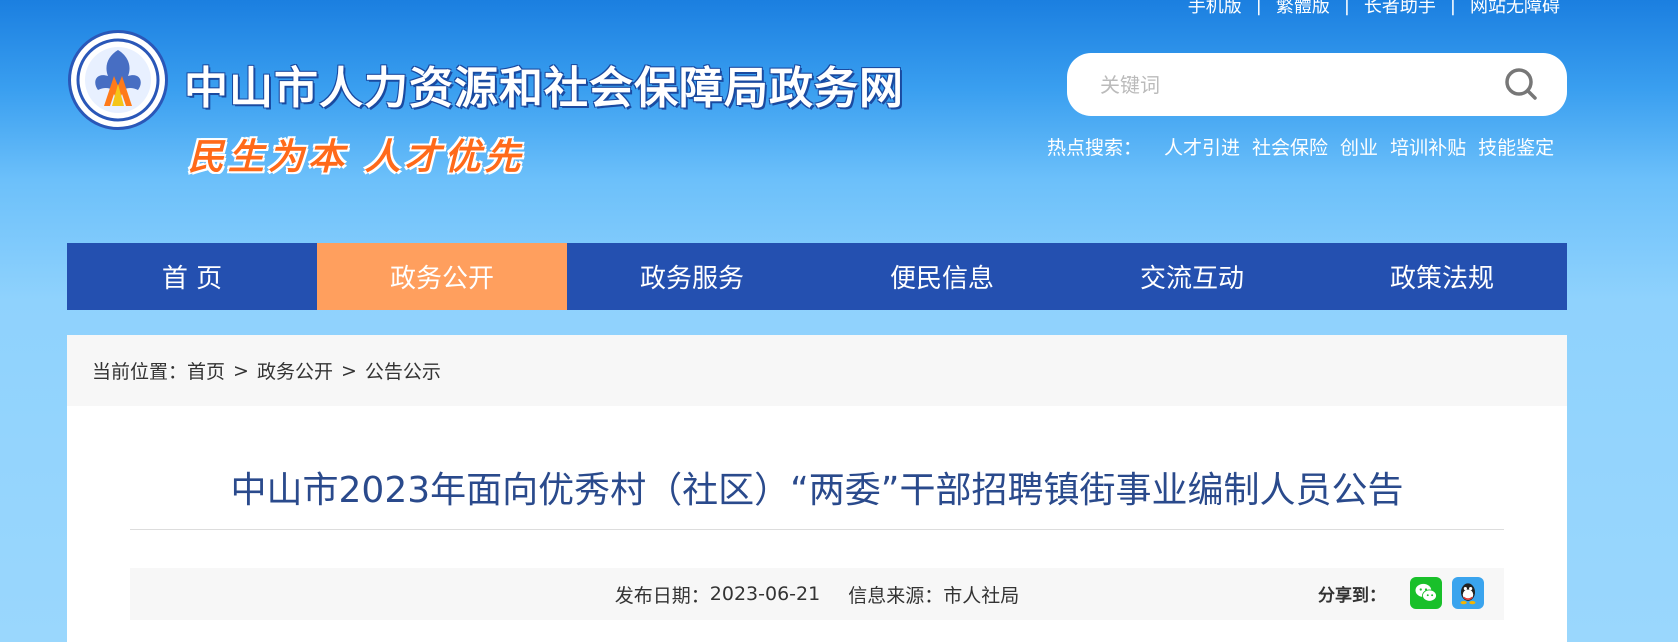 Image resolution: width=1678 pixels, height=642 pixels. What do you see at coordinates (1521, 84) in the screenshot?
I see `search-icon` at bounding box center [1521, 84].